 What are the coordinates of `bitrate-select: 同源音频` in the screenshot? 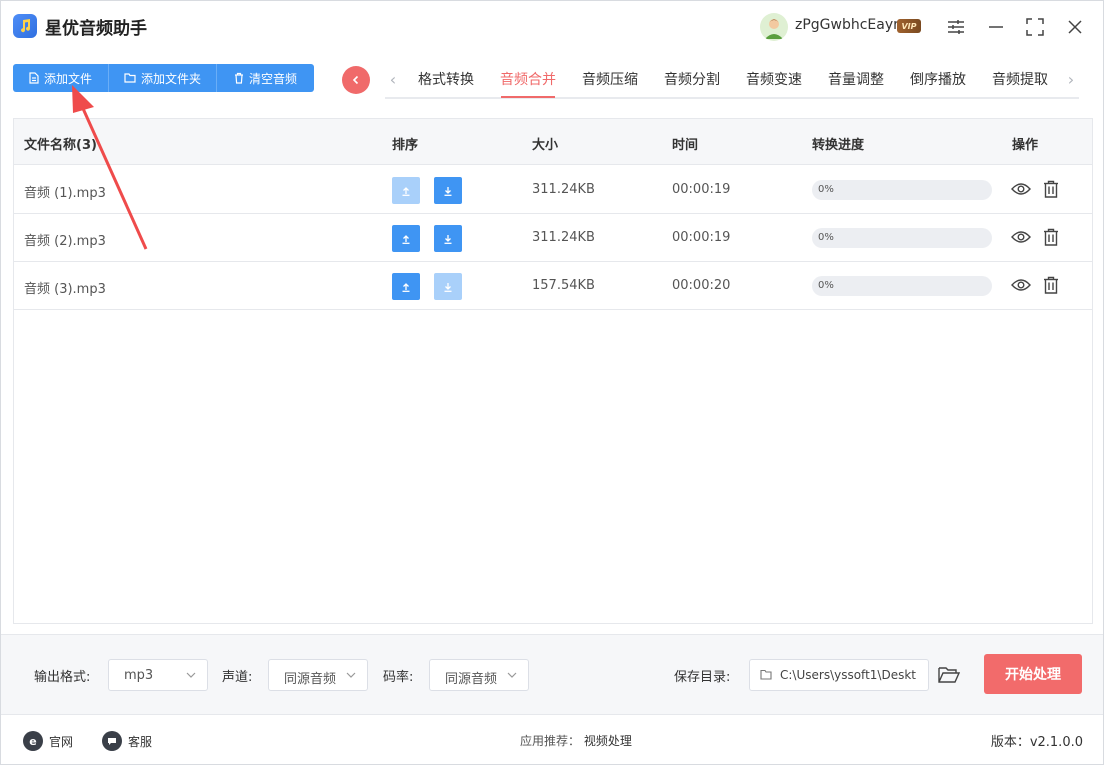 It's located at (479, 675).